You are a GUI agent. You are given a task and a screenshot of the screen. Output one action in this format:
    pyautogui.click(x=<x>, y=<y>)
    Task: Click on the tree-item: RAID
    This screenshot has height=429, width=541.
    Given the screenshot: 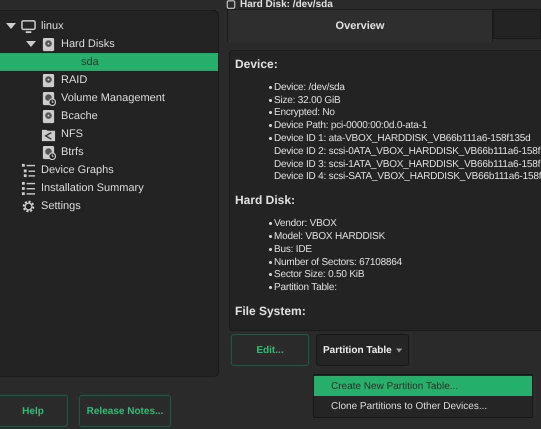 What is the action you would take?
    pyautogui.click(x=109, y=80)
    